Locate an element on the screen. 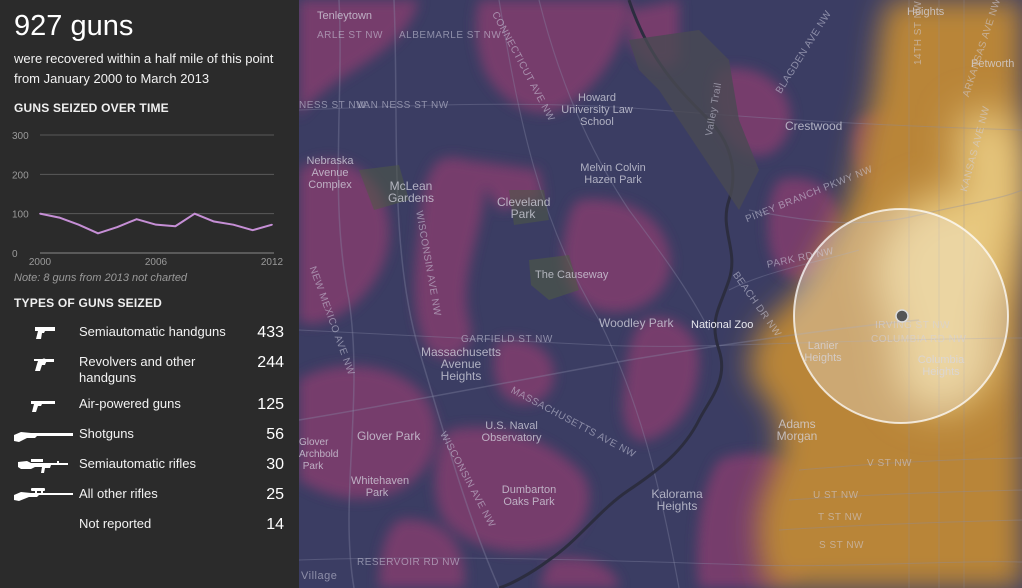 This screenshot has height=588, width=1022. street-label: V ST NW is located at coordinates (889, 463).